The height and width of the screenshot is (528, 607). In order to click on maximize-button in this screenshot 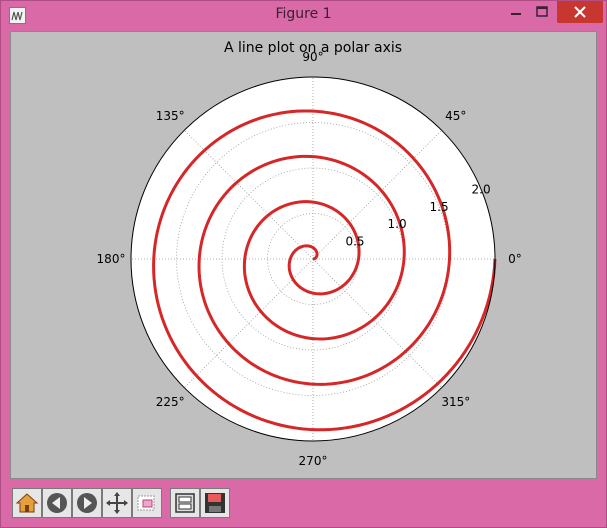, I will do `click(542, 12)`.